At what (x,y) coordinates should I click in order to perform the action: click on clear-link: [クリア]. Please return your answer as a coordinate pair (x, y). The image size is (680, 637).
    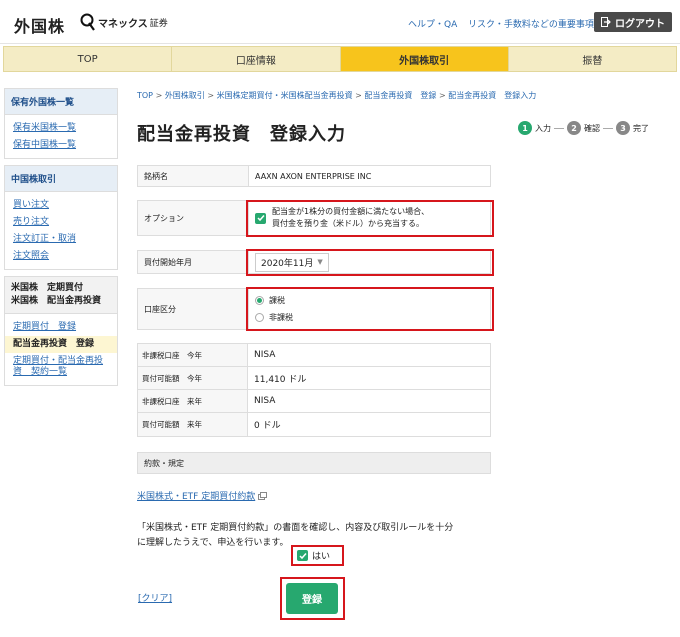
    Looking at the image, I should click on (155, 597).